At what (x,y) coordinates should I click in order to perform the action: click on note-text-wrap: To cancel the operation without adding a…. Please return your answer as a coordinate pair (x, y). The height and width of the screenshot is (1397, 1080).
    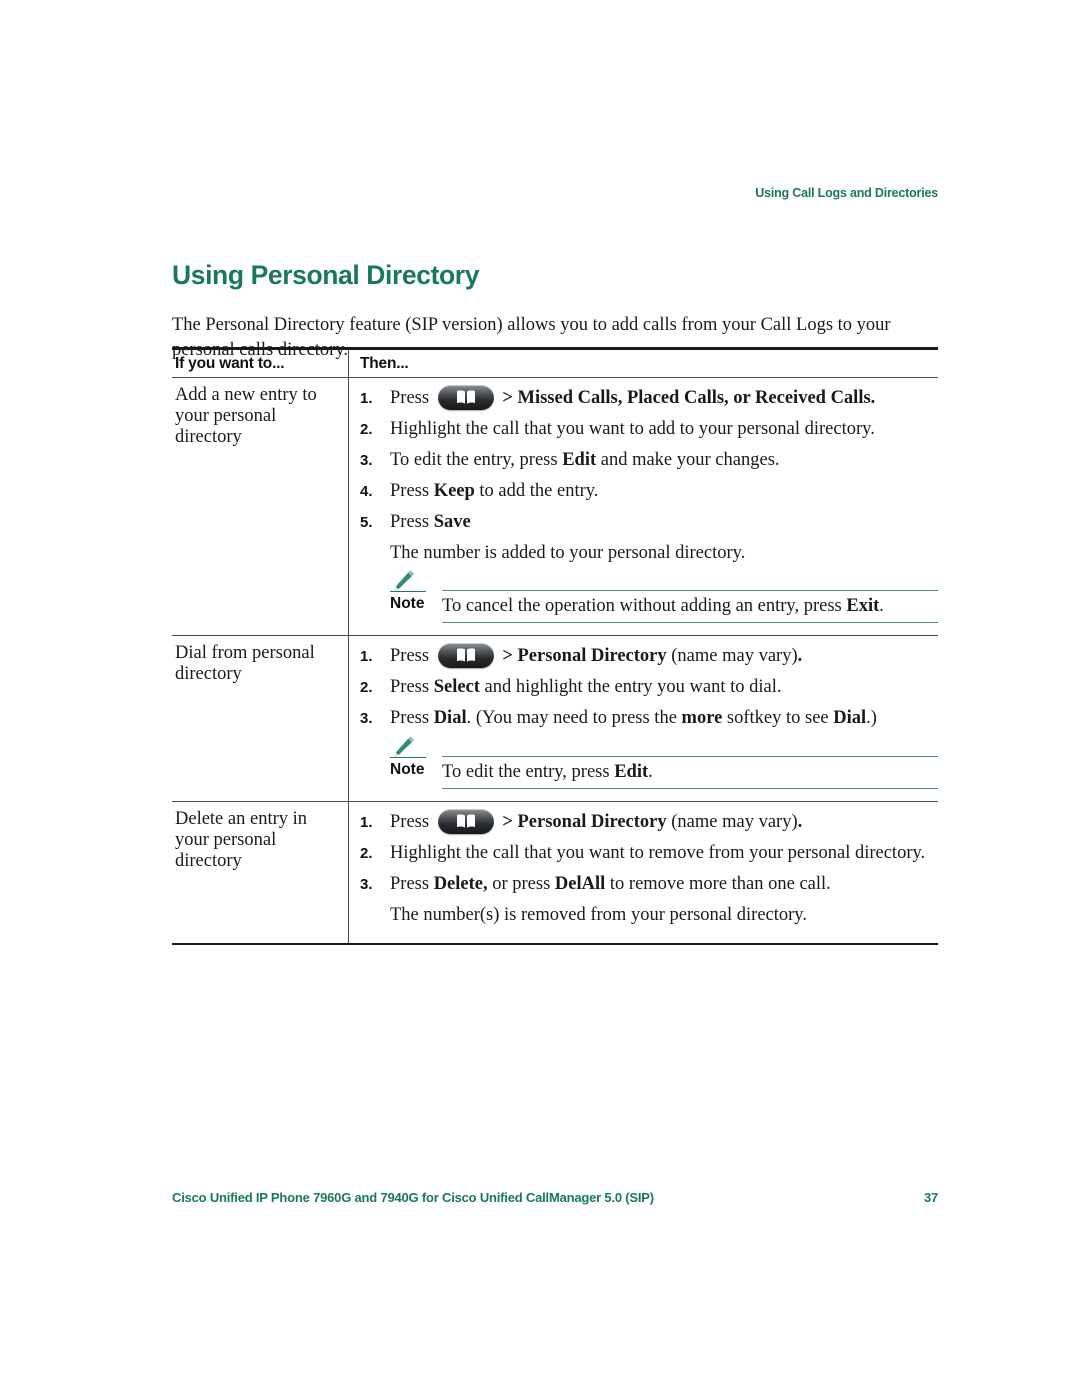
    Looking at the image, I should click on (690, 606).